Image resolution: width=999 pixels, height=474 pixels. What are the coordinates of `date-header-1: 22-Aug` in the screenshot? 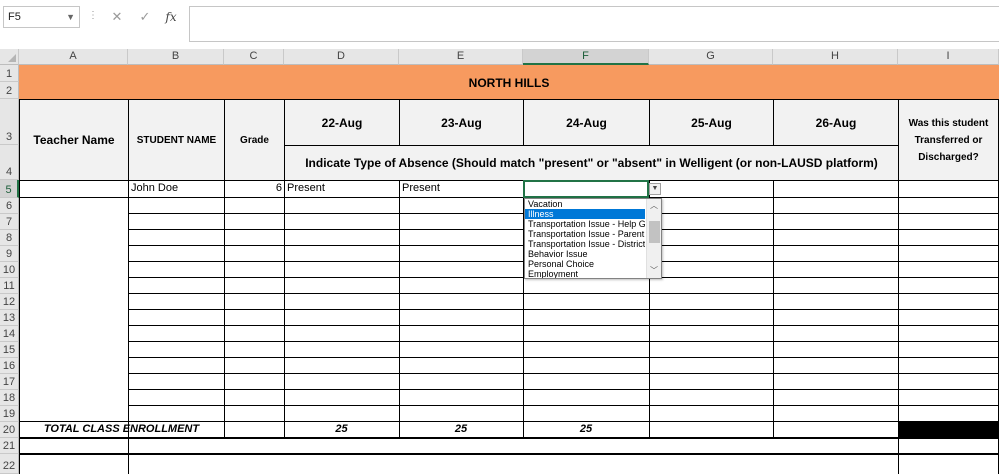 It's located at (342, 122).